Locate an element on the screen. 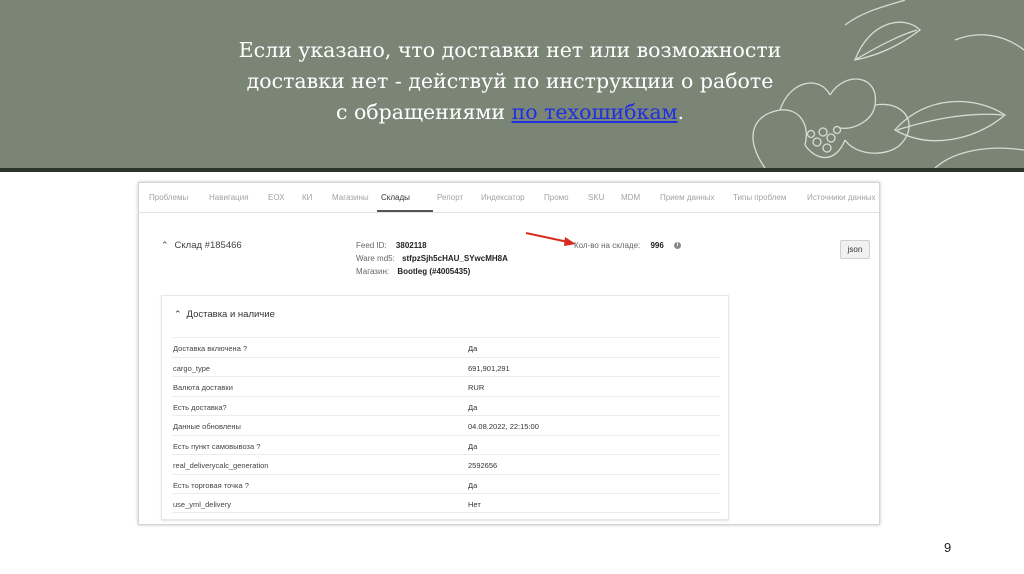 The height and width of the screenshot is (574, 1024). headline-line-3: с обращениями по техошибкам. is located at coordinates (510, 112).